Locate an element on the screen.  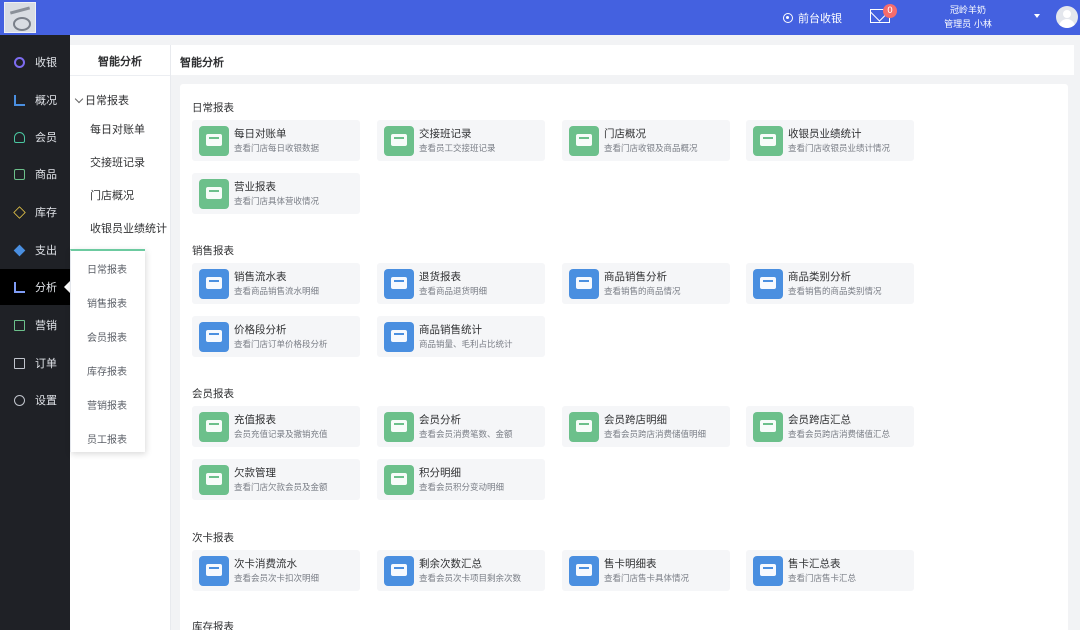
page-title: 智能分析 is located at coordinates (202, 62).